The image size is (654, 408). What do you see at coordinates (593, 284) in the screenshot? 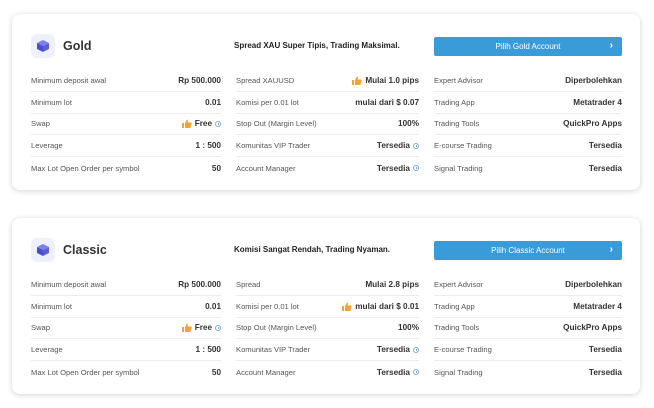
I see `spec-value: Diperbolehkan` at bounding box center [593, 284].